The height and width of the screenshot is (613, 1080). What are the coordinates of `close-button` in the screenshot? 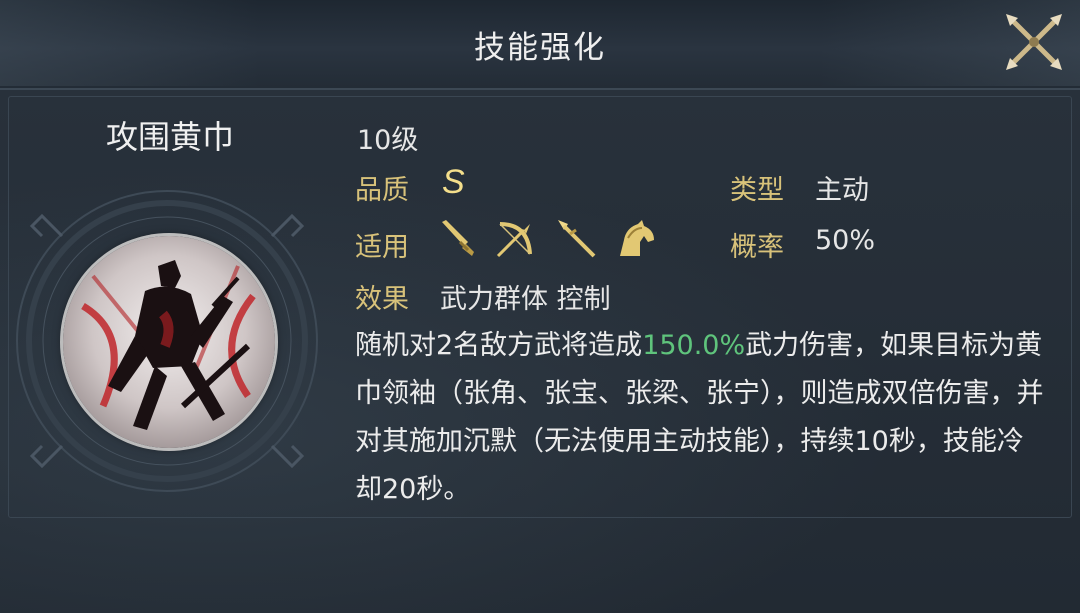 It's located at (1034, 42).